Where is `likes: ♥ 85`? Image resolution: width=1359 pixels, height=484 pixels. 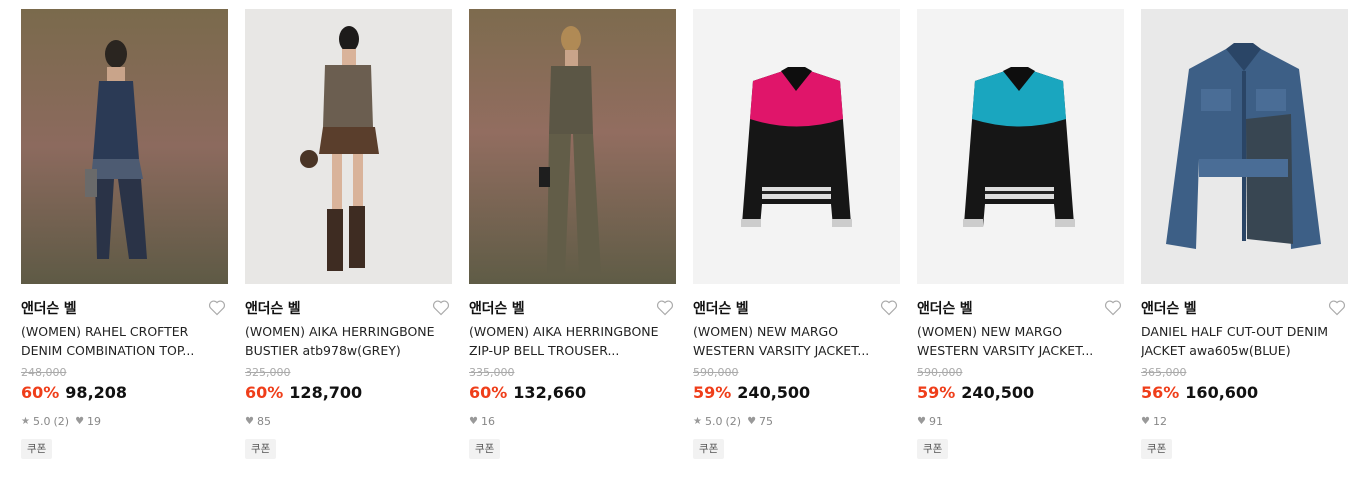
likes: ♥ 85 is located at coordinates (258, 421).